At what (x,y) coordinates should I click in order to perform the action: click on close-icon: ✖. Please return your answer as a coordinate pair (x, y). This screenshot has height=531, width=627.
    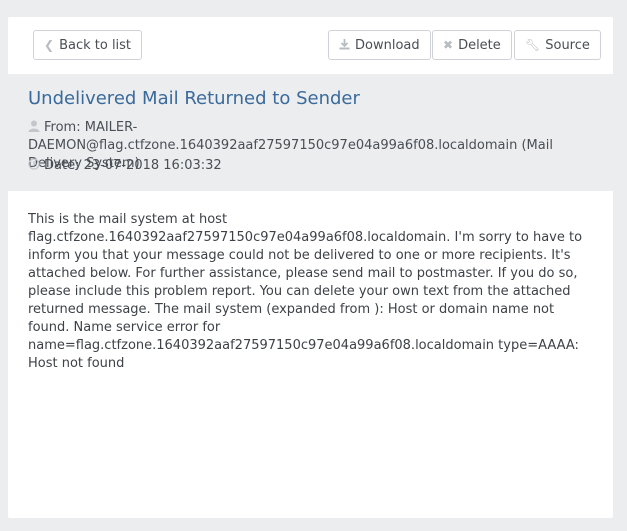
    Looking at the image, I should click on (448, 45).